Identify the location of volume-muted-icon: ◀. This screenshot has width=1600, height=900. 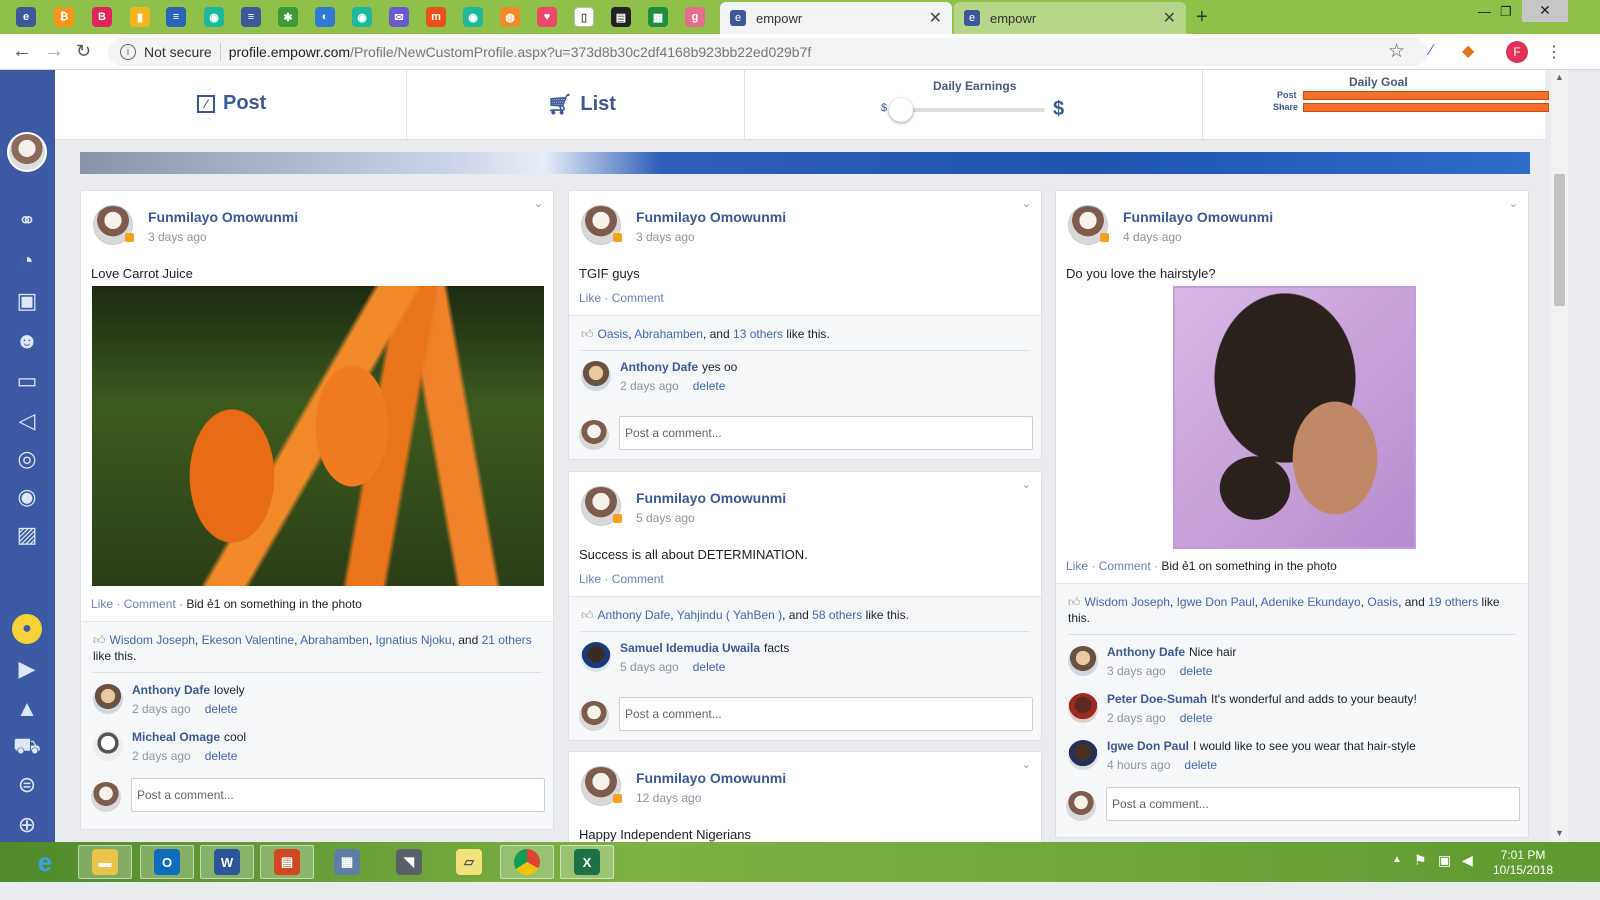
(1467, 860).